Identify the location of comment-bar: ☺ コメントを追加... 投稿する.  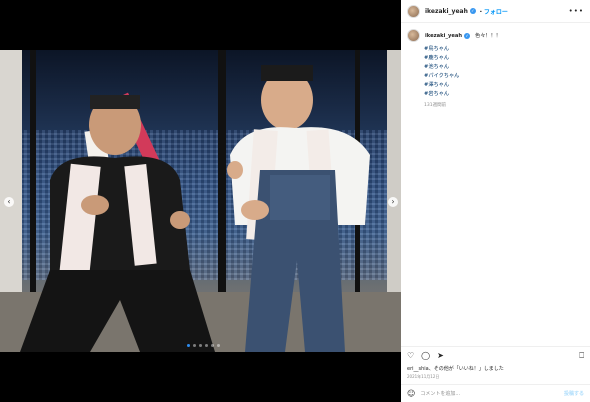
(495, 393).